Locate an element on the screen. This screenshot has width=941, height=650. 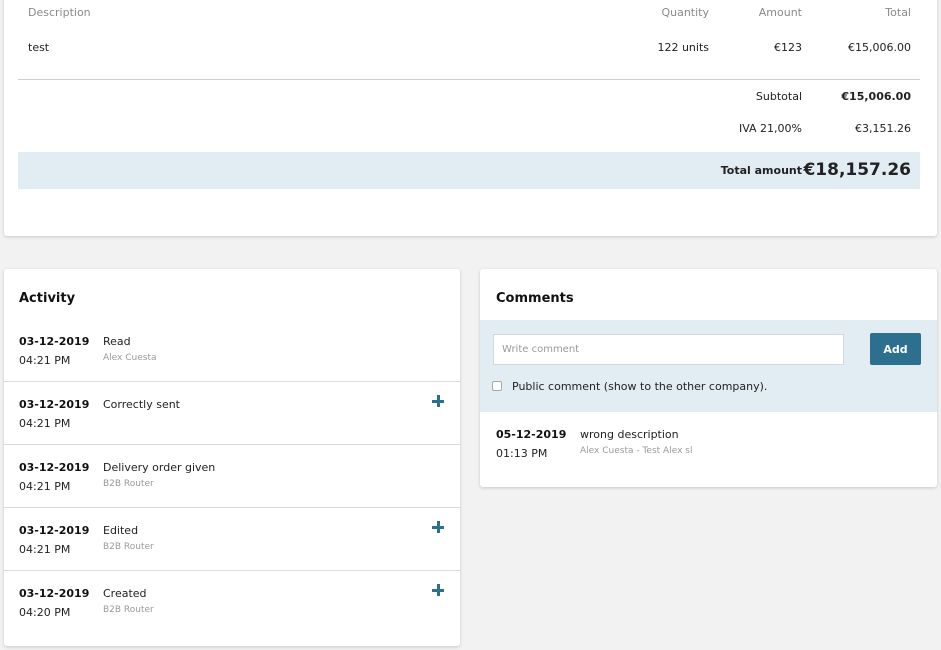
total-amount-value: €18,157.26 is located at coordinates (857, 170).